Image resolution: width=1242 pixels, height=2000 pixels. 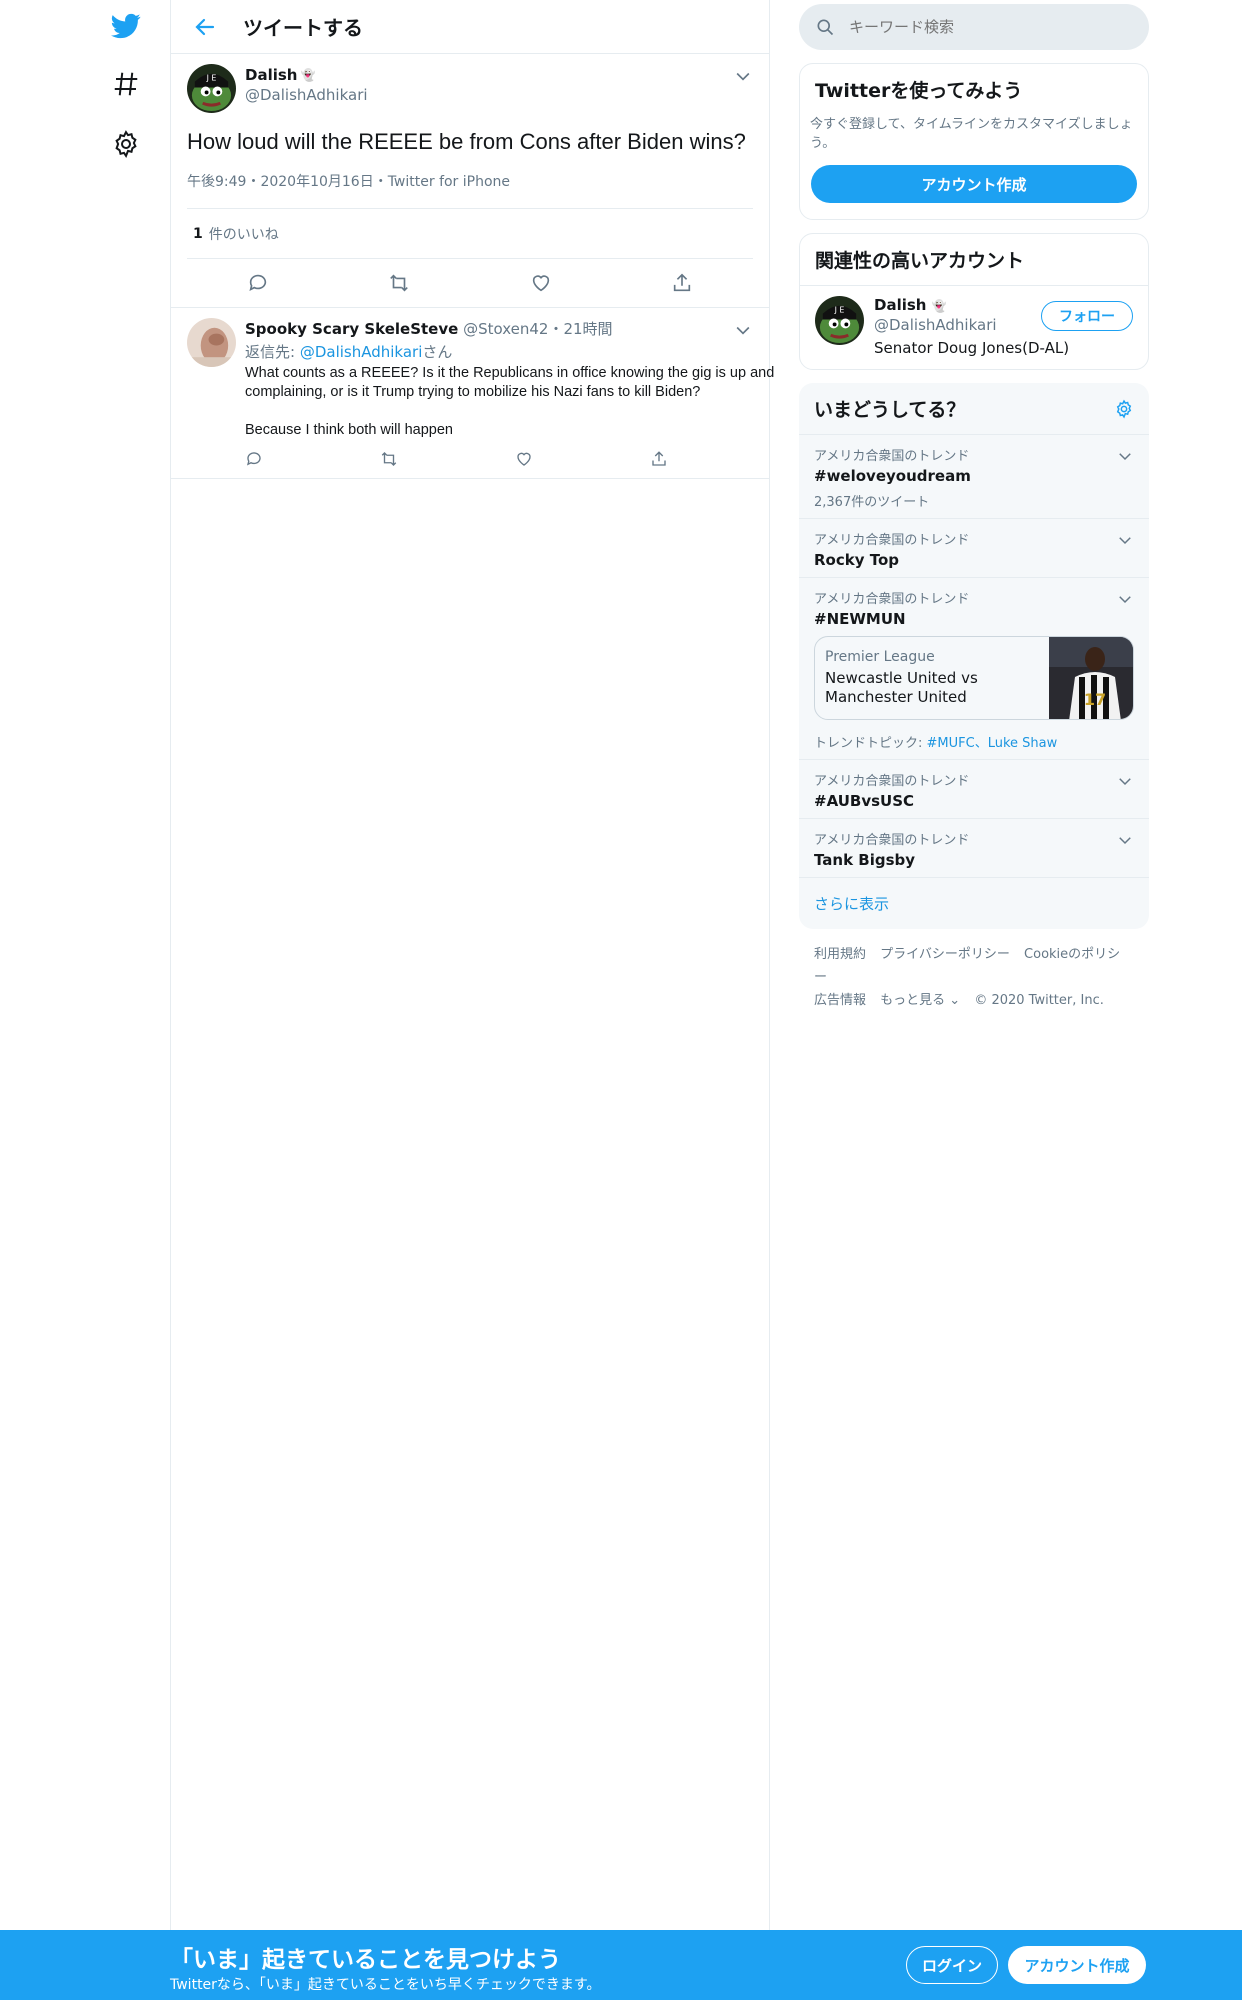 I want to click on reply-author-name: Spooky Scary SkeleSteve, so click(x=351, y=329).